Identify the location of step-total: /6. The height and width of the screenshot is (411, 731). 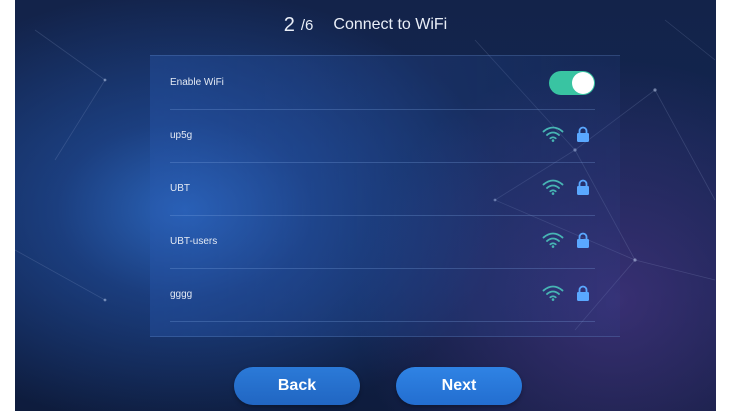
(307, 25).